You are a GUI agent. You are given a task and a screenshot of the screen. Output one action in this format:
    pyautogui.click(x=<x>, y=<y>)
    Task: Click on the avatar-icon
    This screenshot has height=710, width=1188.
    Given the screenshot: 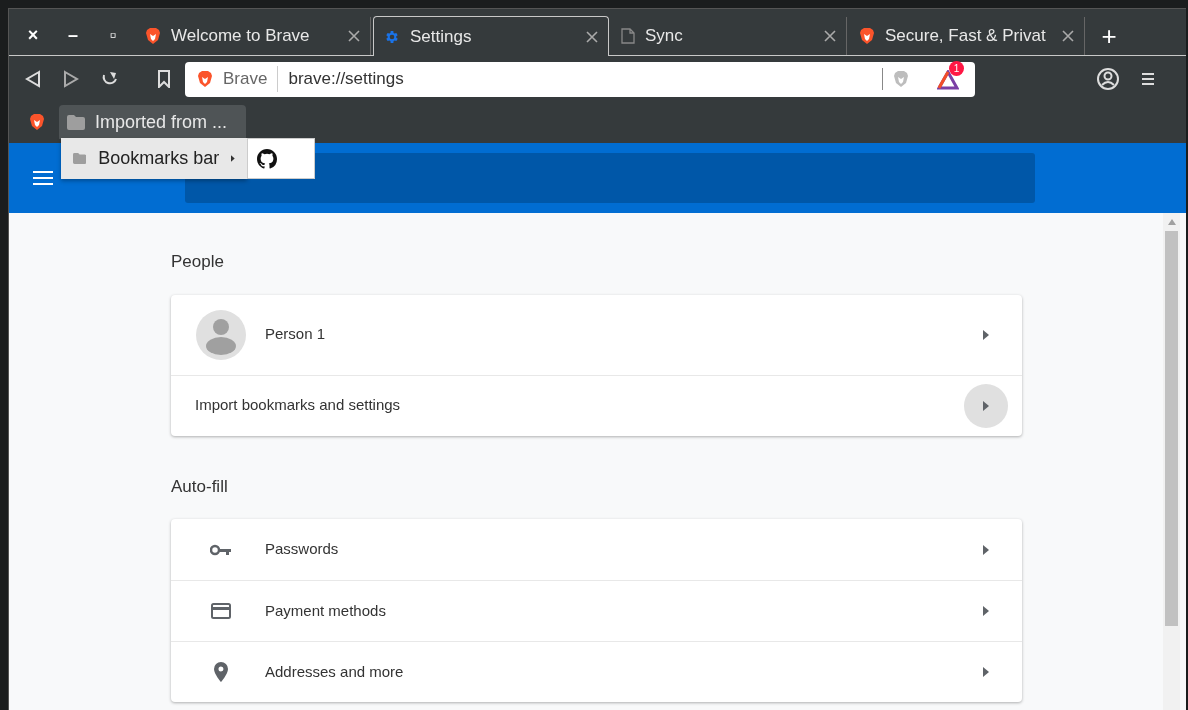 What is the action you would take?
    pyautogui.click(x=221, y=334)
    